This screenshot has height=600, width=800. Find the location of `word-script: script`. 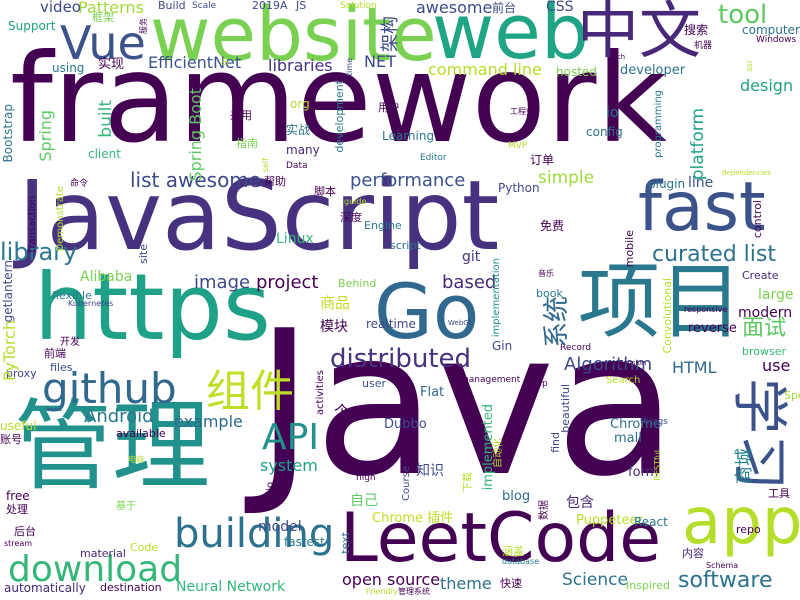

word-script: script is located at coordinates (405, 245).